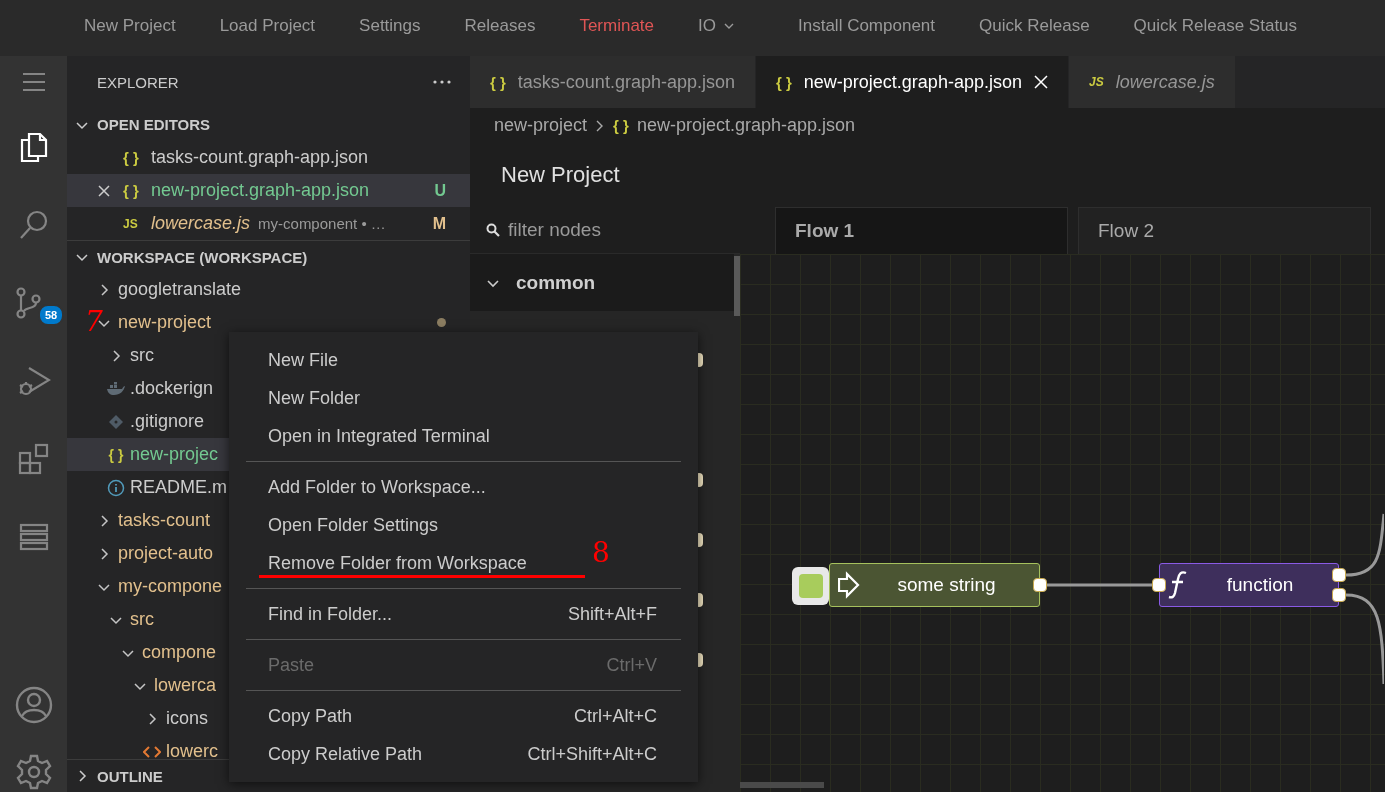  Describe the element at coordinates (174, 454) in the screenshot. I see `tree-item-name: new-projec` at that location.